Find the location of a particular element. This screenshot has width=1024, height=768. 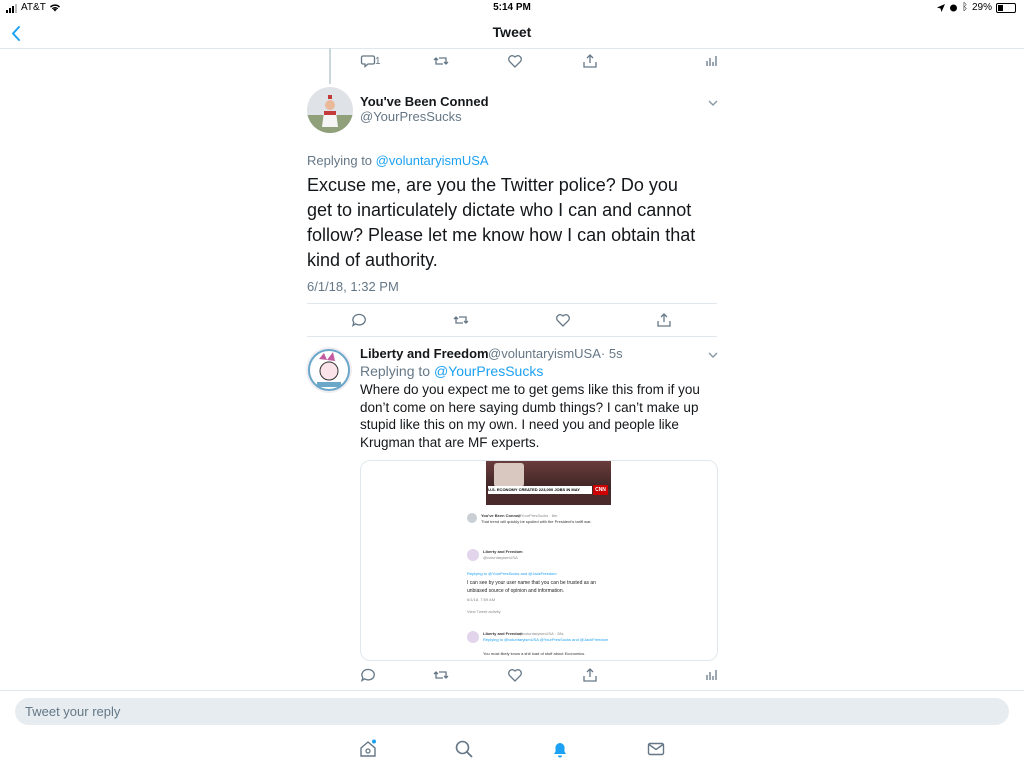

tweet-time: · 5s is located at coordinates (611, 353).